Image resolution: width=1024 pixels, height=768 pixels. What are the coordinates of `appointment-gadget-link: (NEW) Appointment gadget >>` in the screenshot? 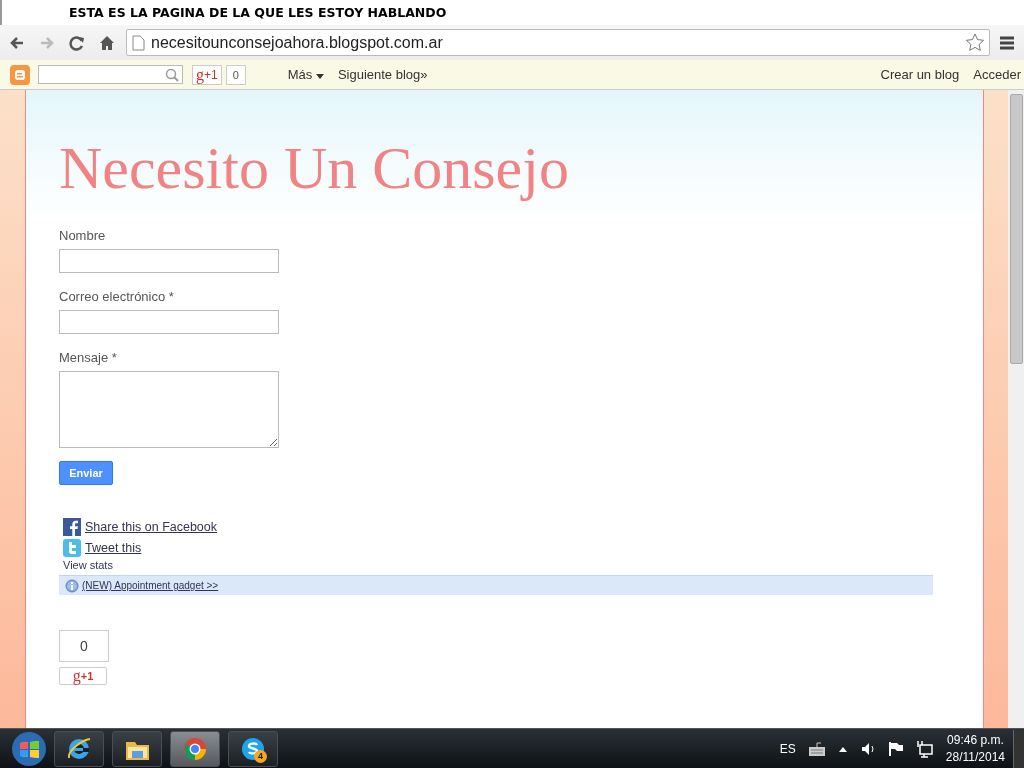 It's located at (150, 585).